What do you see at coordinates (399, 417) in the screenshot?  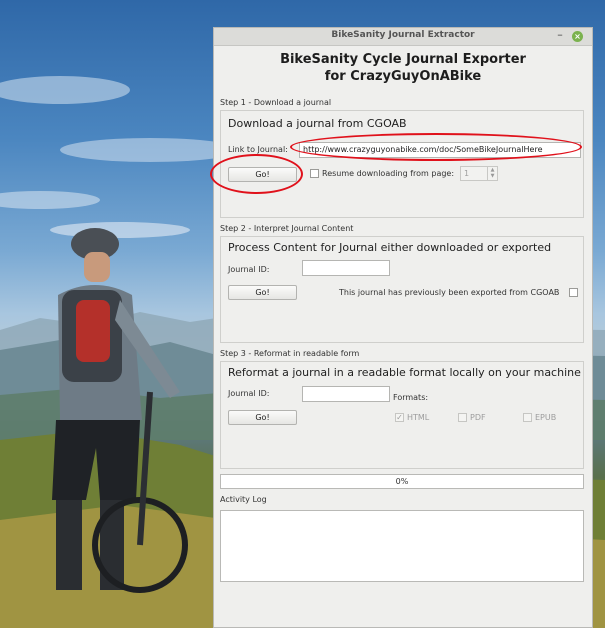 I see `format-html-checkbox: ✓` at bounding box center [399, 417].